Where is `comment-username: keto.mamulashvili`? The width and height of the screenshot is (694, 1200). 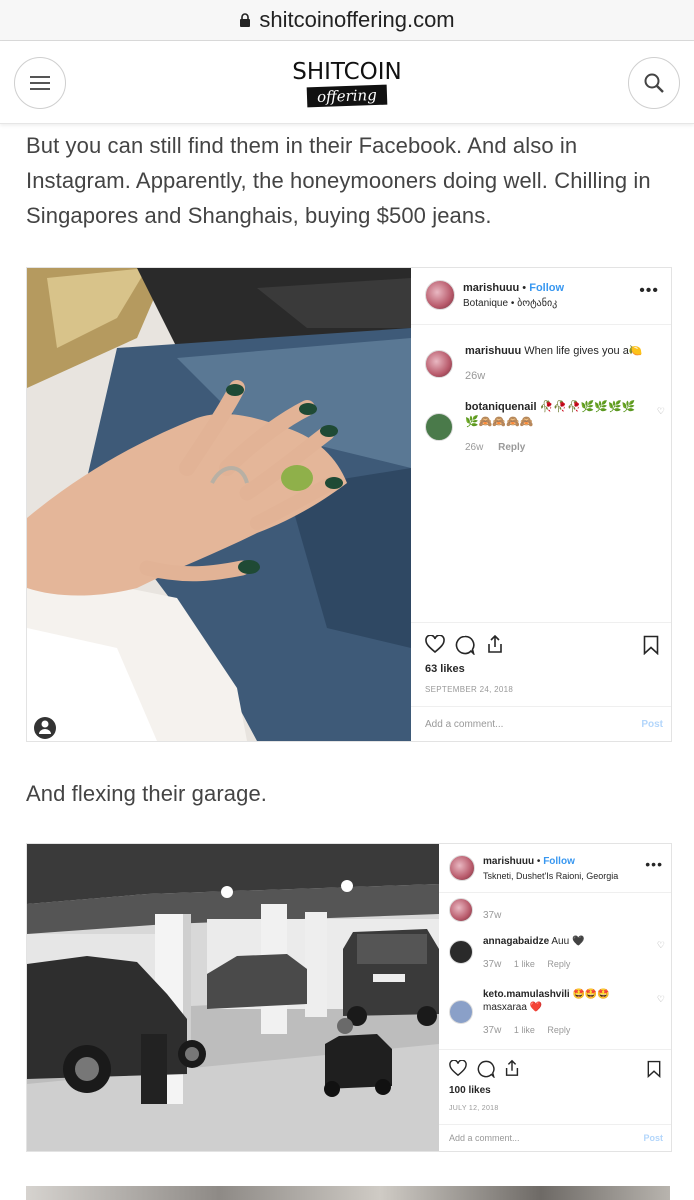
comment-username: keto.mamulashvili is located at coordinates (526, 994).